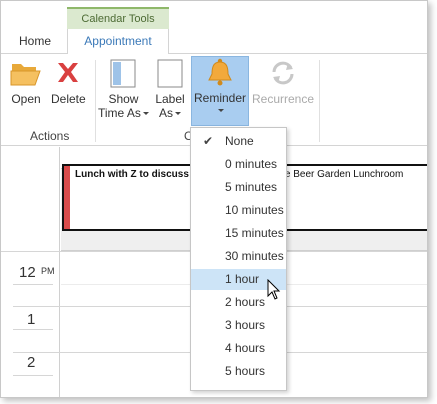 Image resolution: width=437 pixels, height=404 pixels. Describe the element at coordinates (68, 99) in the screenshot. I see `delete-label: Delete` at that location.